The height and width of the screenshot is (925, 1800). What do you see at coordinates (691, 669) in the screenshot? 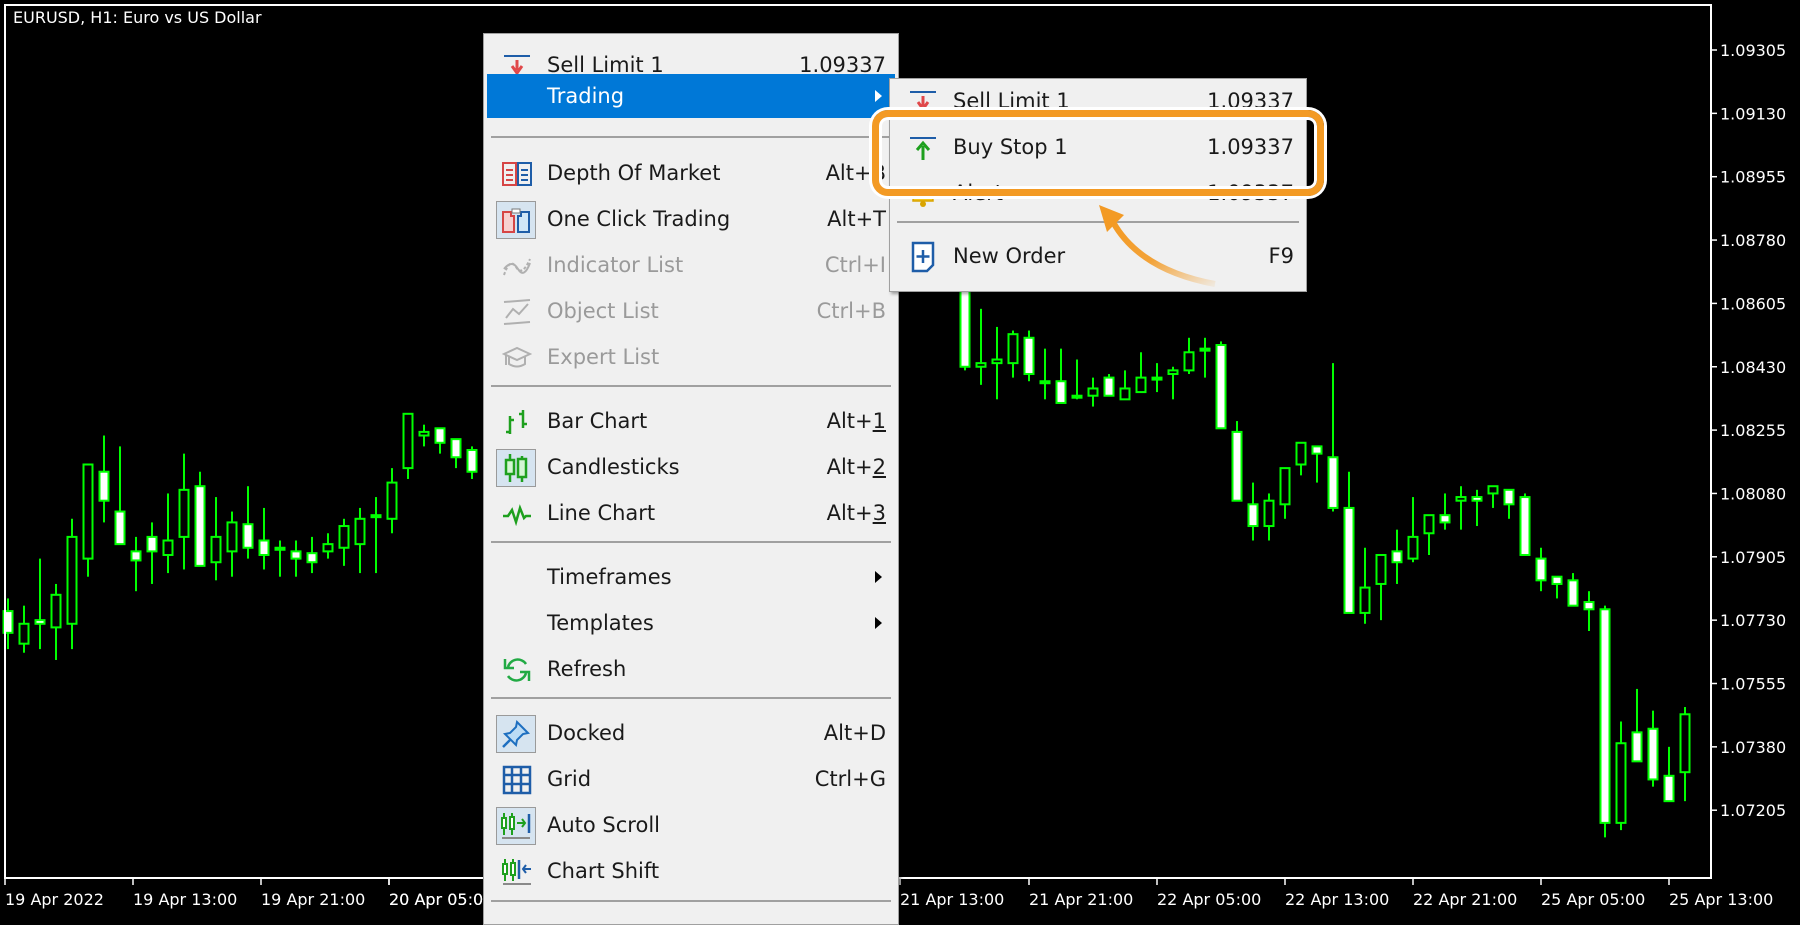
I see `menu-item-refresh: Refresh` at bounding box center [691, 669].